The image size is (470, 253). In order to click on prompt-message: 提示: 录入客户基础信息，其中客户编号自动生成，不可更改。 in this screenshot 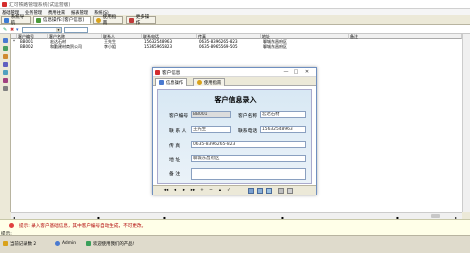, I will do `click(83, 226)`.